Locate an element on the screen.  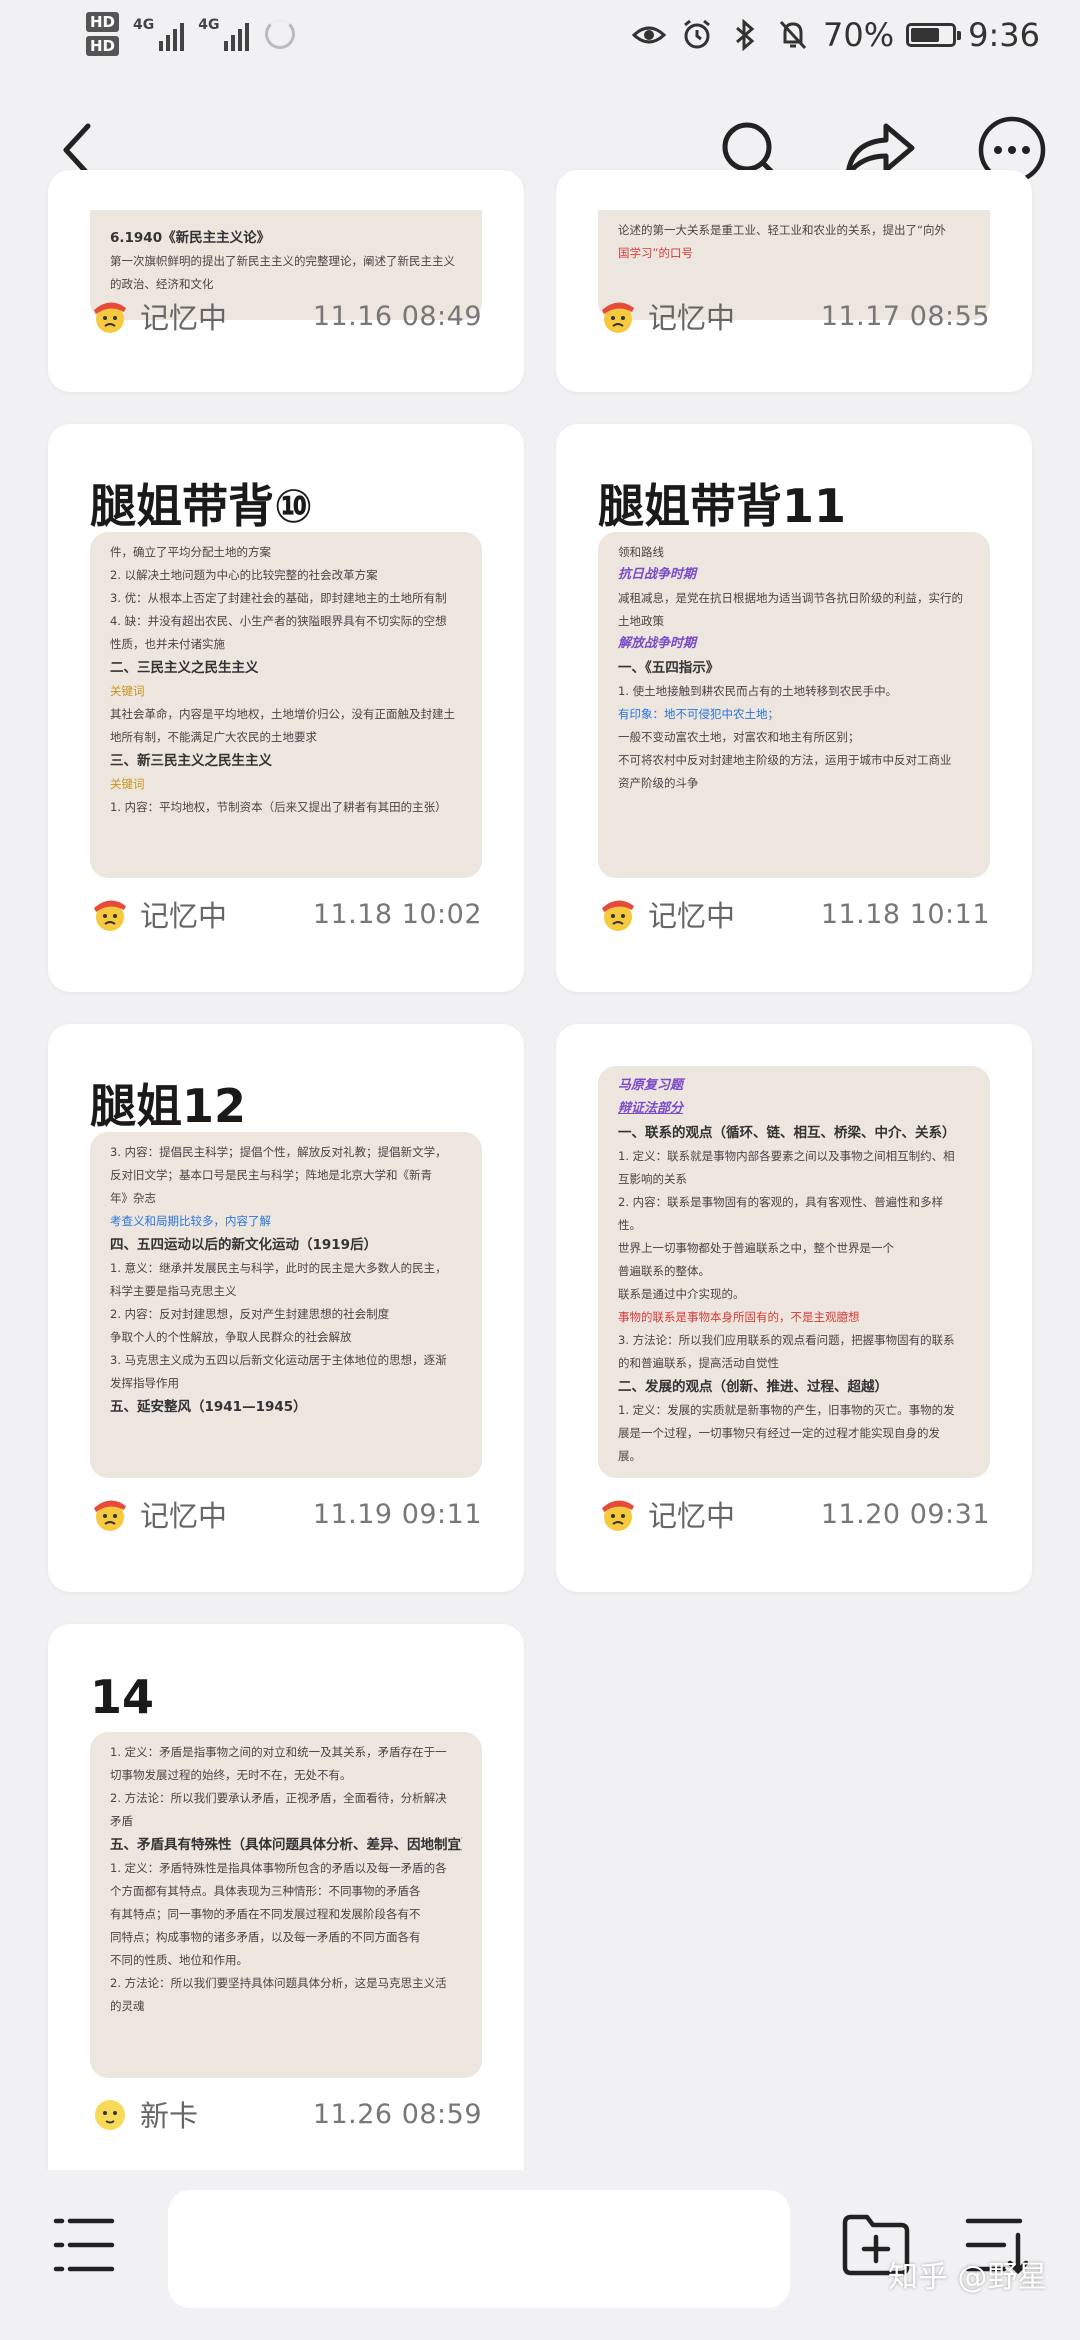
loading-icon is located at coordinates (280, 34).